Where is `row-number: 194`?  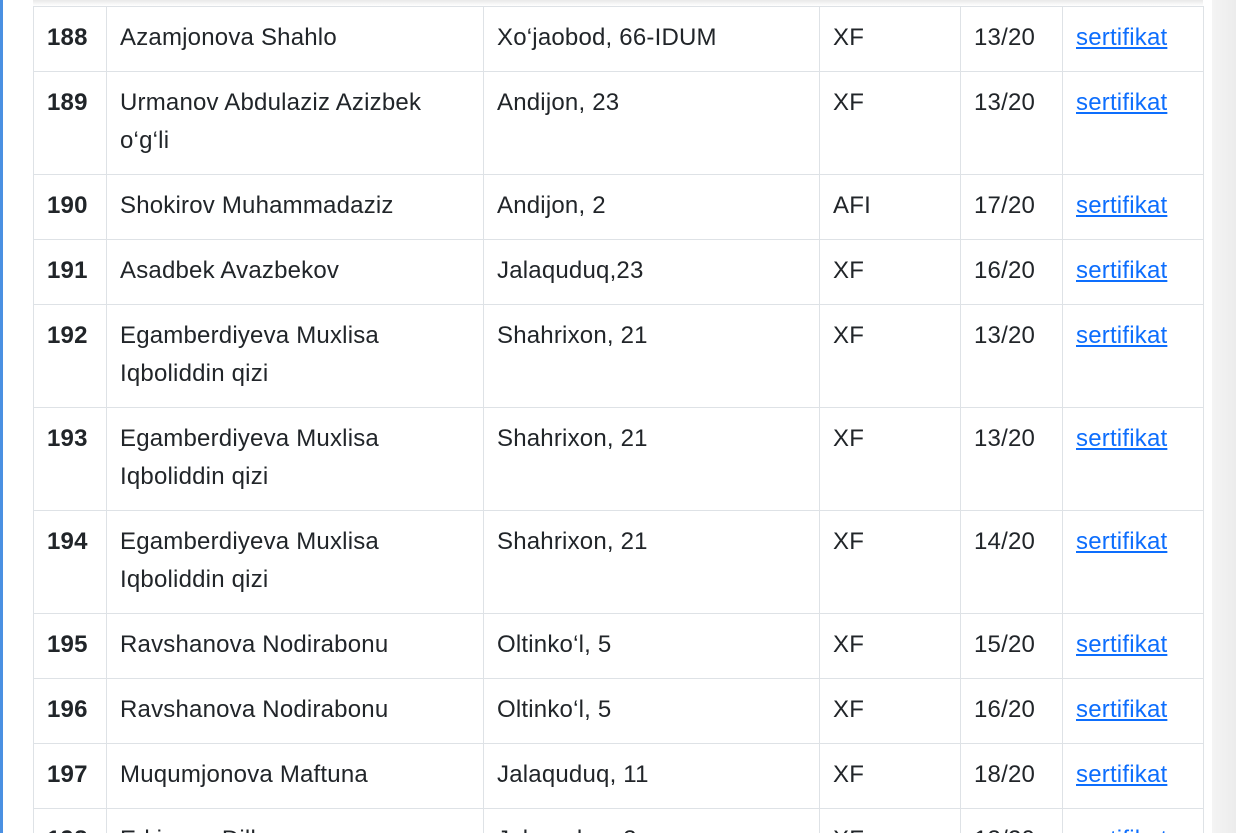 row-number: 194 is located at coordinates (70, 562).